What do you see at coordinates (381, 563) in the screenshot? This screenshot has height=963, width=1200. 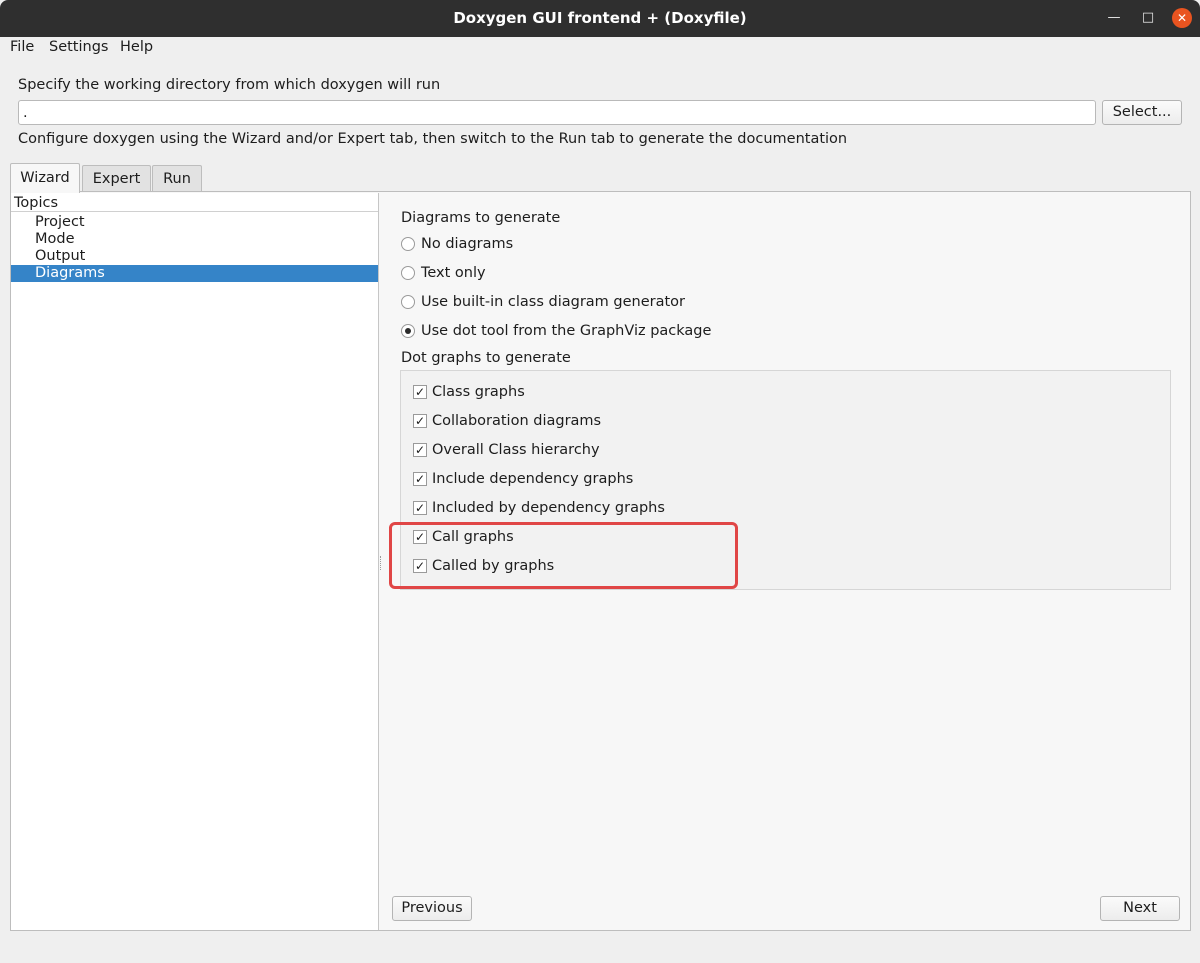 I see `splitter-handle` at bounding box center [381, 563].